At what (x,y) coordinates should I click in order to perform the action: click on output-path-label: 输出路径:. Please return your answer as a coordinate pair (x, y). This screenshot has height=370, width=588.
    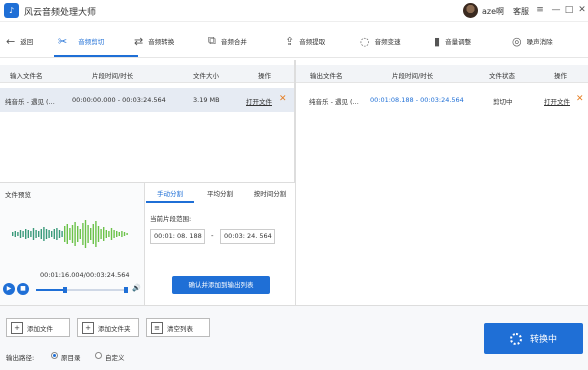
    Looking at the image, I should click on (20, 358).